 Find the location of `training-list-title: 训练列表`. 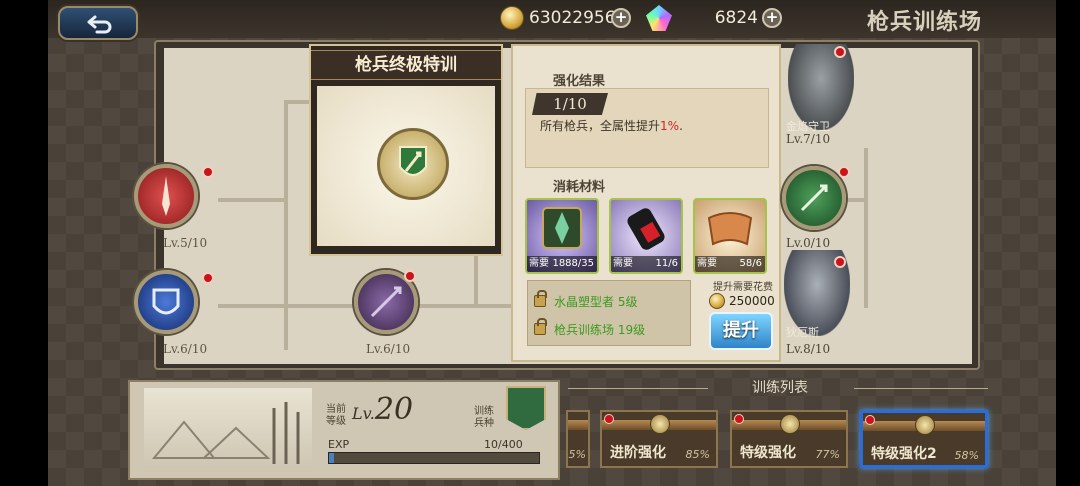

training-list-title: 训练列表 is located at coordinates (780, 388).